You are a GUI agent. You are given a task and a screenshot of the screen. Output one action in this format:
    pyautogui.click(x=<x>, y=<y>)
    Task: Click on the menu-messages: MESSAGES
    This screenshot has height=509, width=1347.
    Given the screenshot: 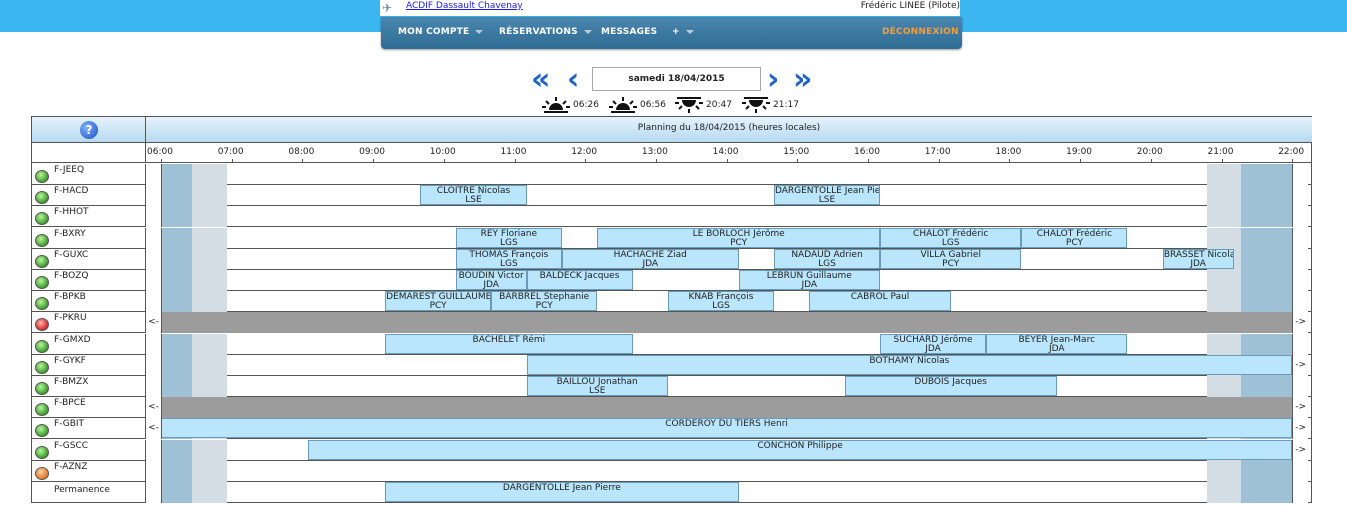 What is the action you would take?
    pyautogui.click(x=629, y=32)
    